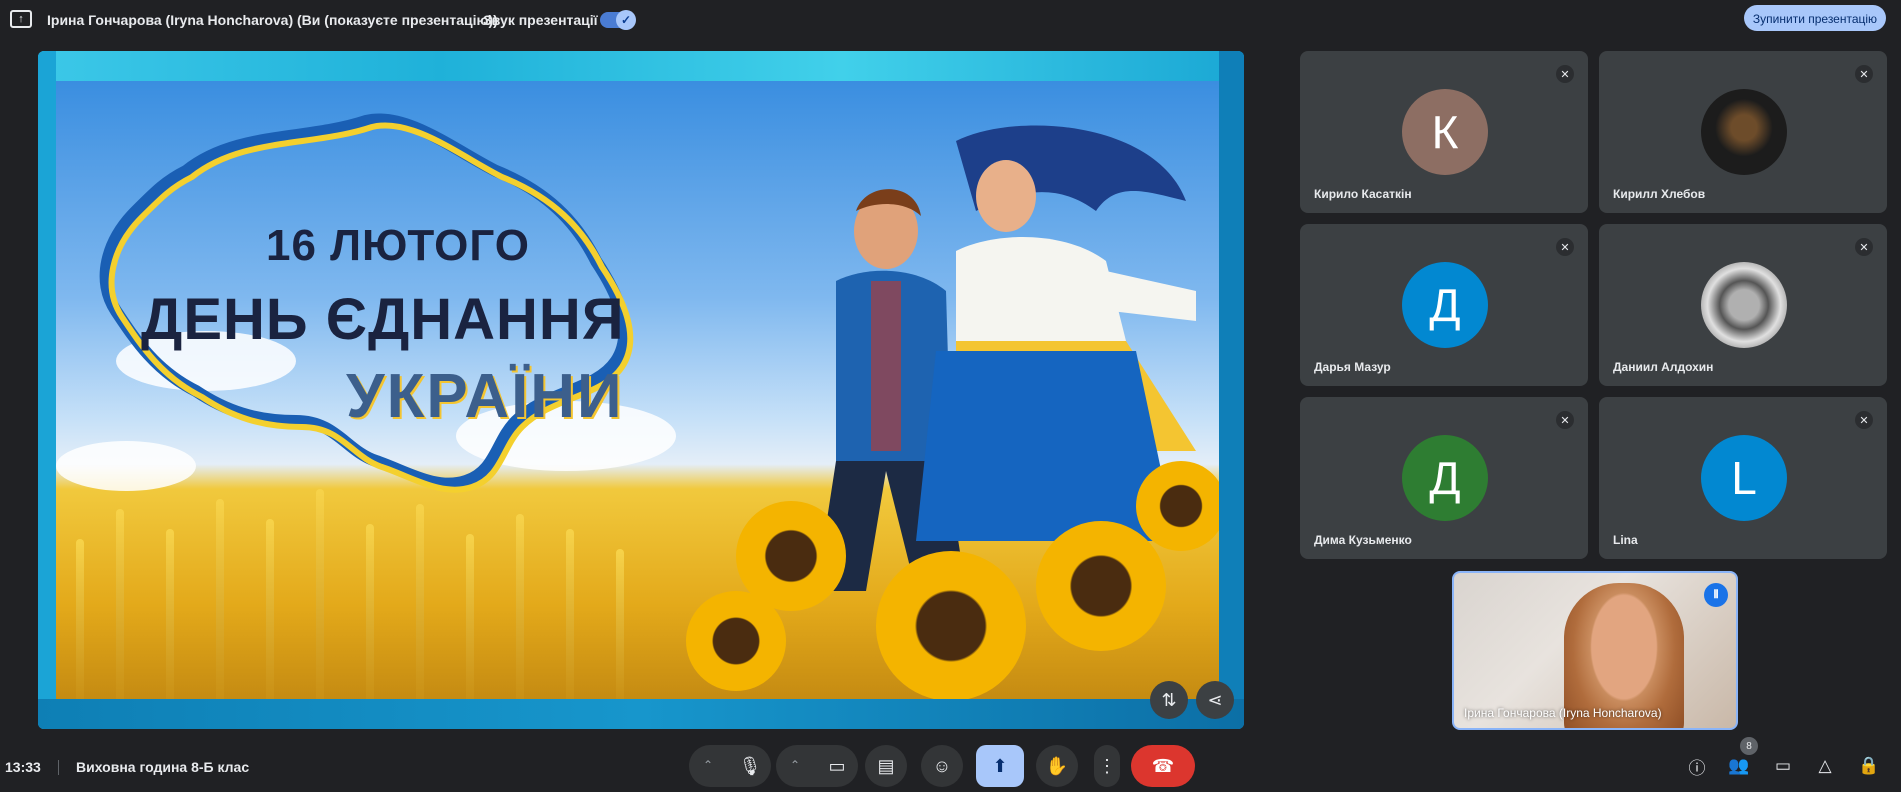 This screenshot has height=792, width=1901. What do you see at coordinates (21, 19) in the screenshot?
I see `presentation-icon: ↑` at bounding box center [21, 19].